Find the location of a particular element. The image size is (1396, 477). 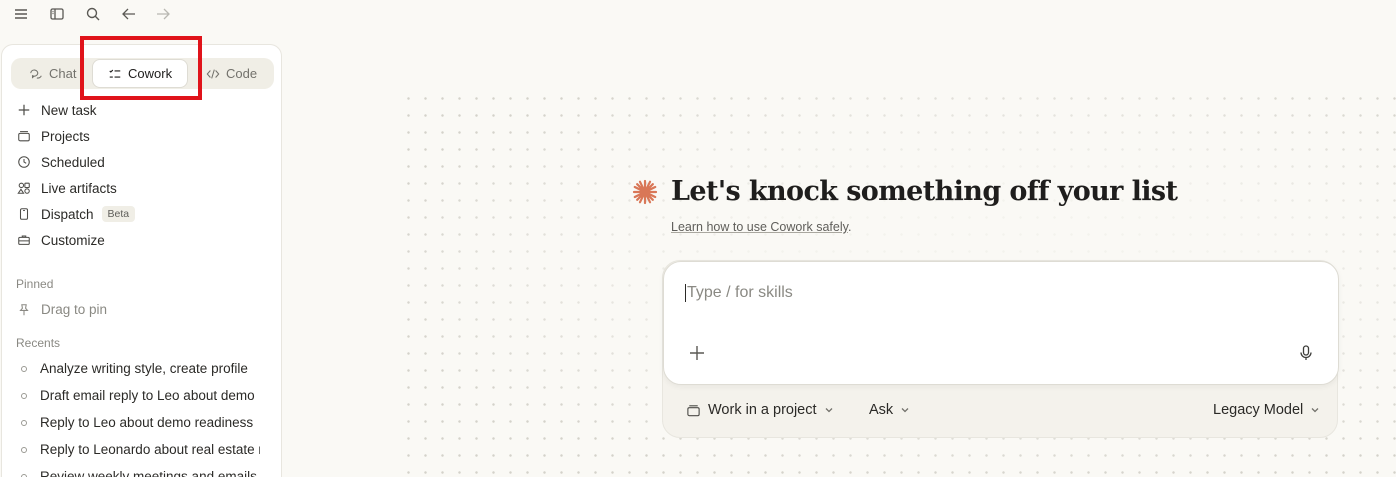

sidebar-item-customize: Customize is located at coordinates (141, 240).